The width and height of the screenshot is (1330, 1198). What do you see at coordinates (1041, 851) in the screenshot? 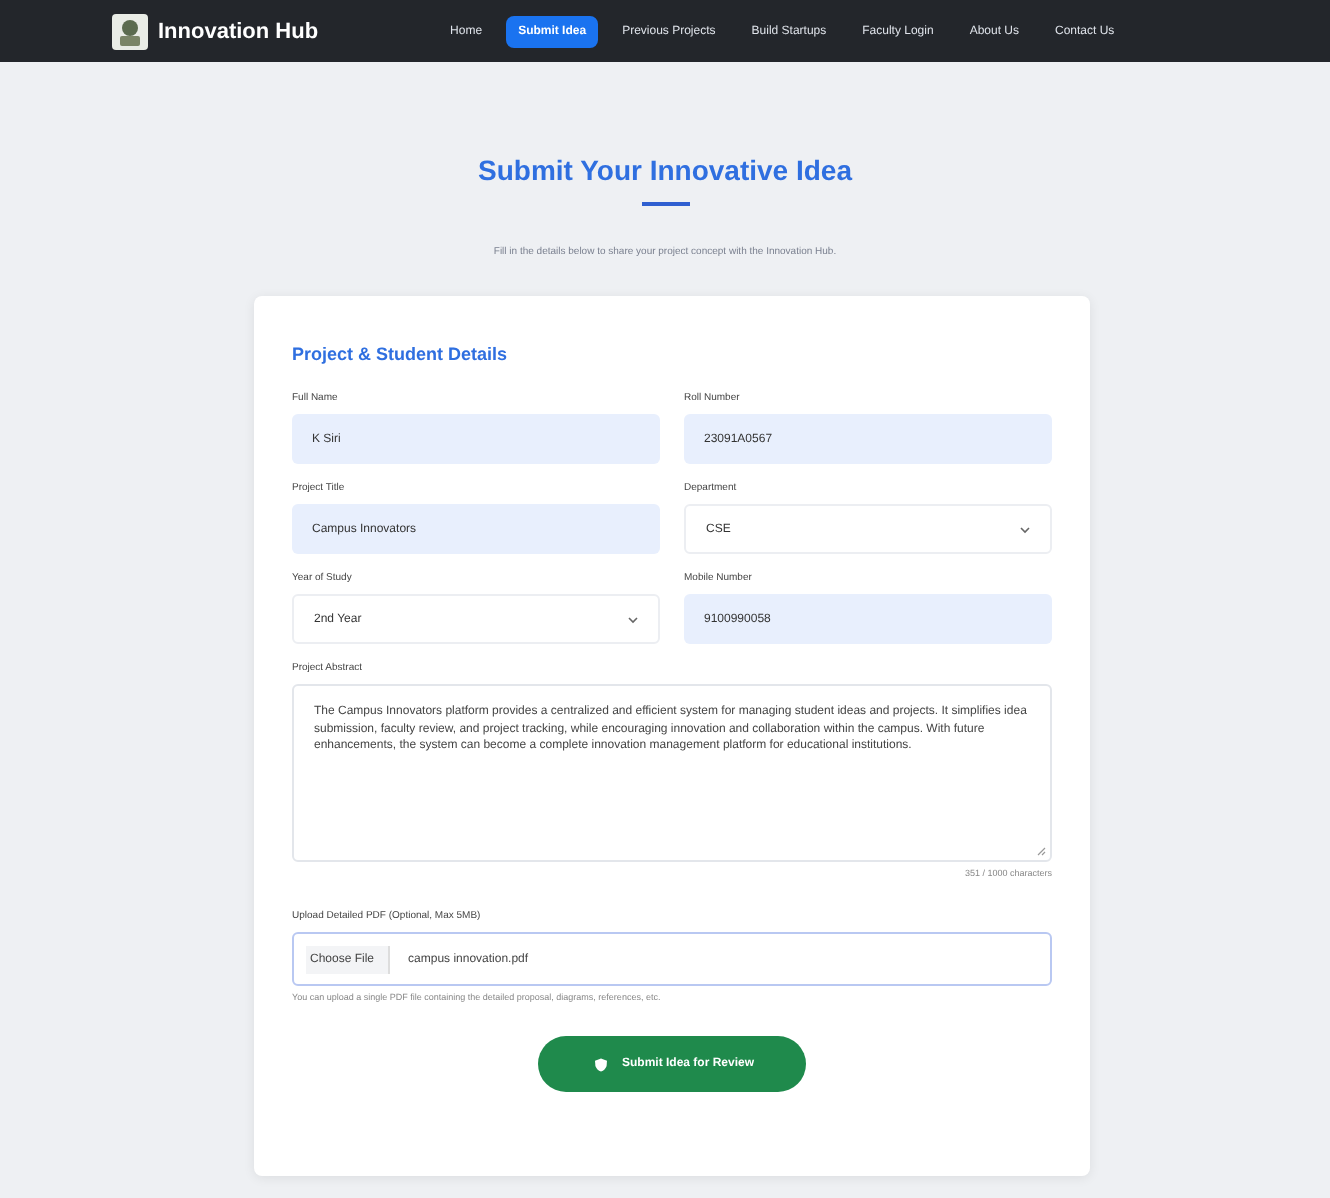
I see `resize-handle-icon` at bounding box center [1041, 851].